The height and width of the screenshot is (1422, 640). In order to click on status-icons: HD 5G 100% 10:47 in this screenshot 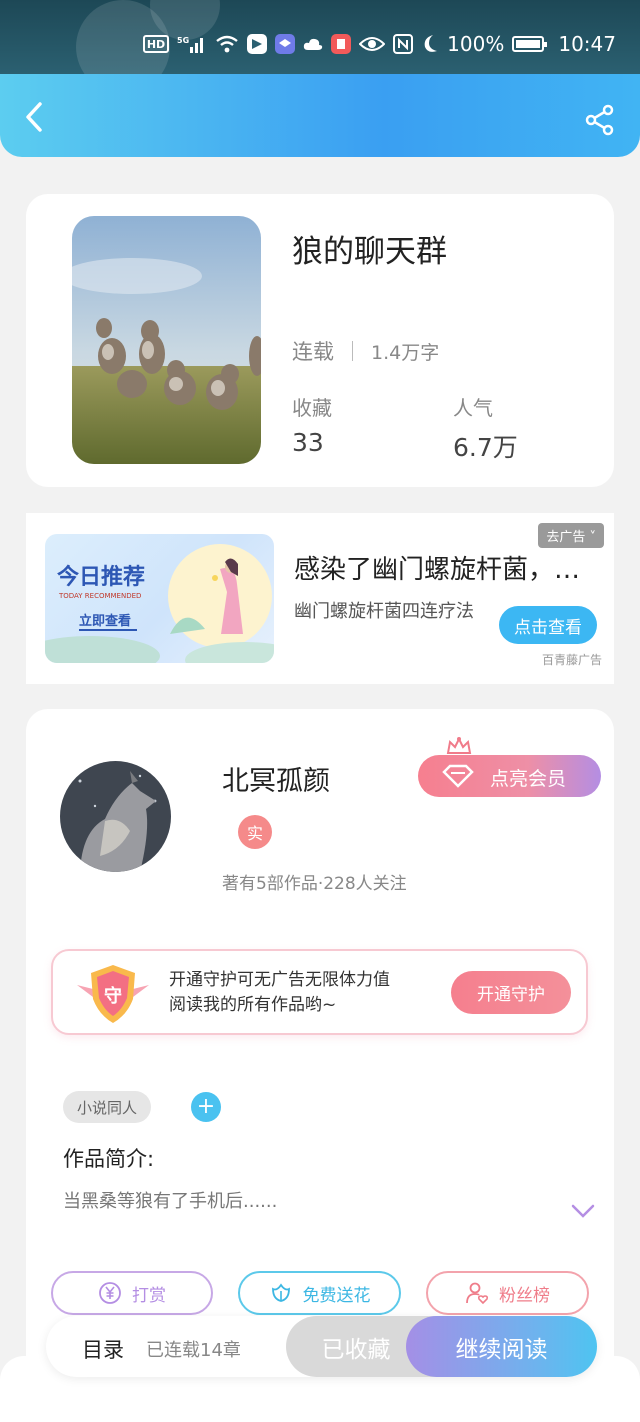, I will do `click(379, 44)`.